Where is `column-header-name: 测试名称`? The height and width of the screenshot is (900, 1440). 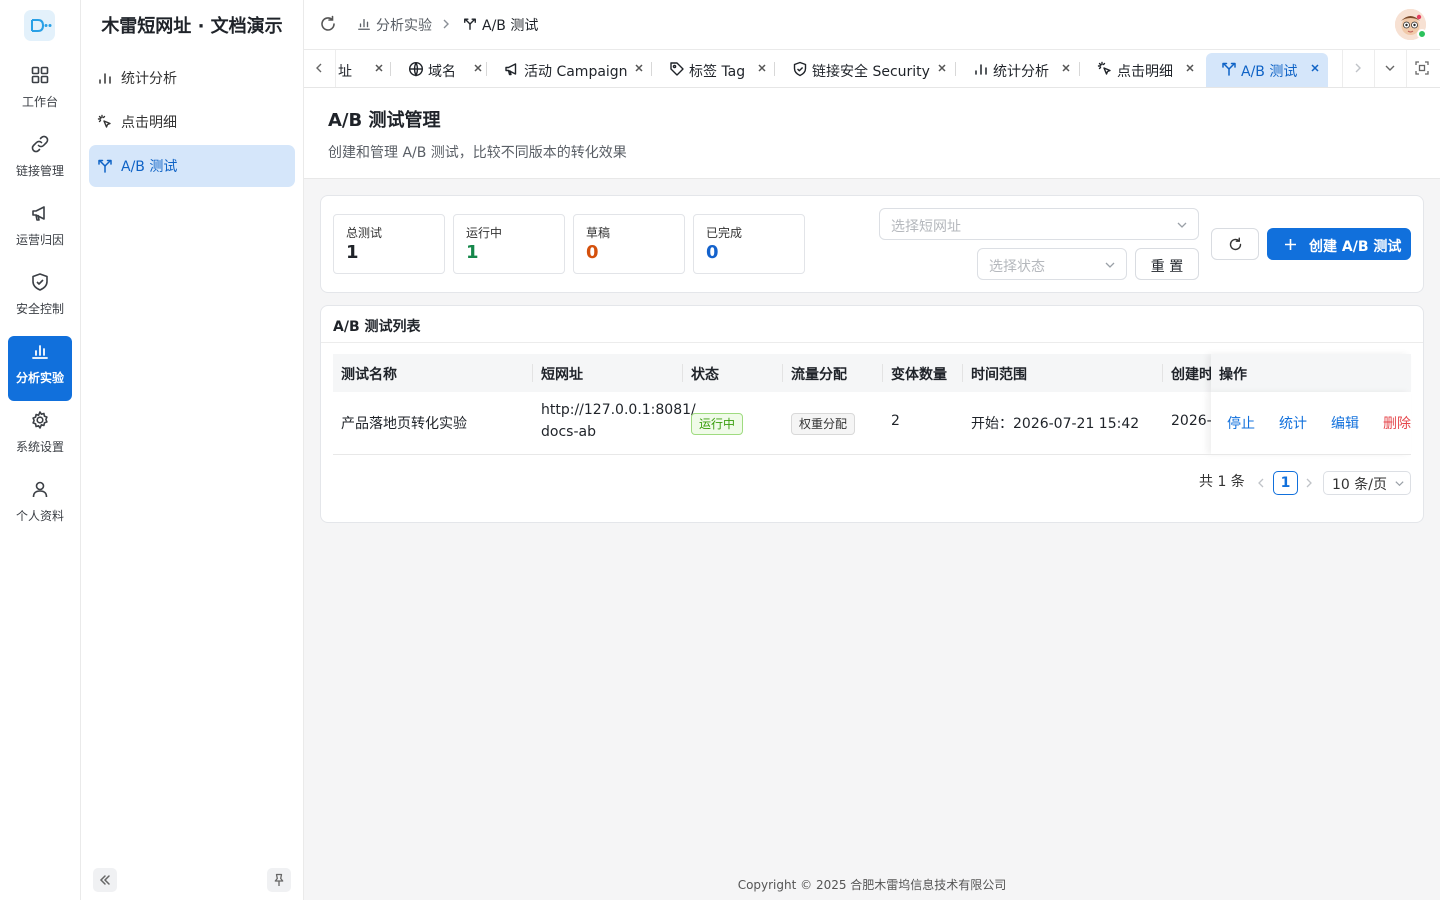 column-header-name: 测试名称 is located at coordinates (433, 373).